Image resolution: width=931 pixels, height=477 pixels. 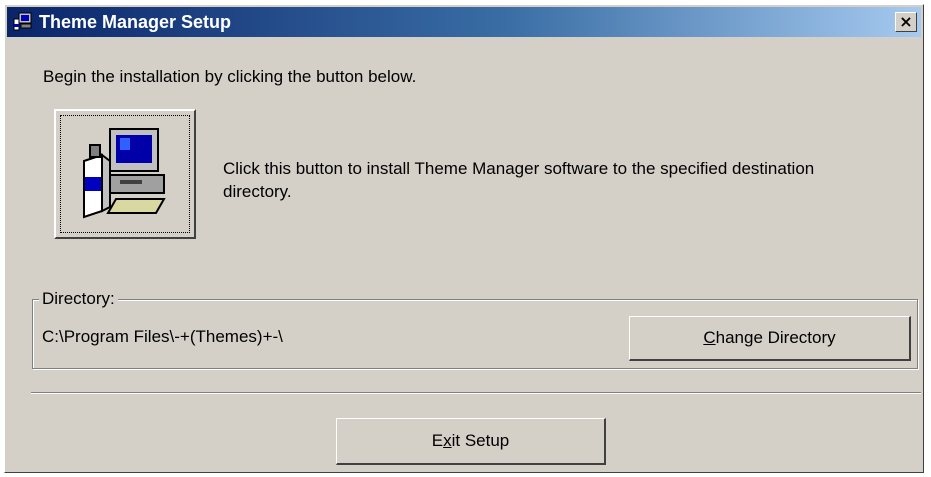 What do you see at coordinates (162, 336) in the screenshot?
I see `directory-path: C:\Program Files\-+(Themes)+-\` at bounding box center [162, 336].